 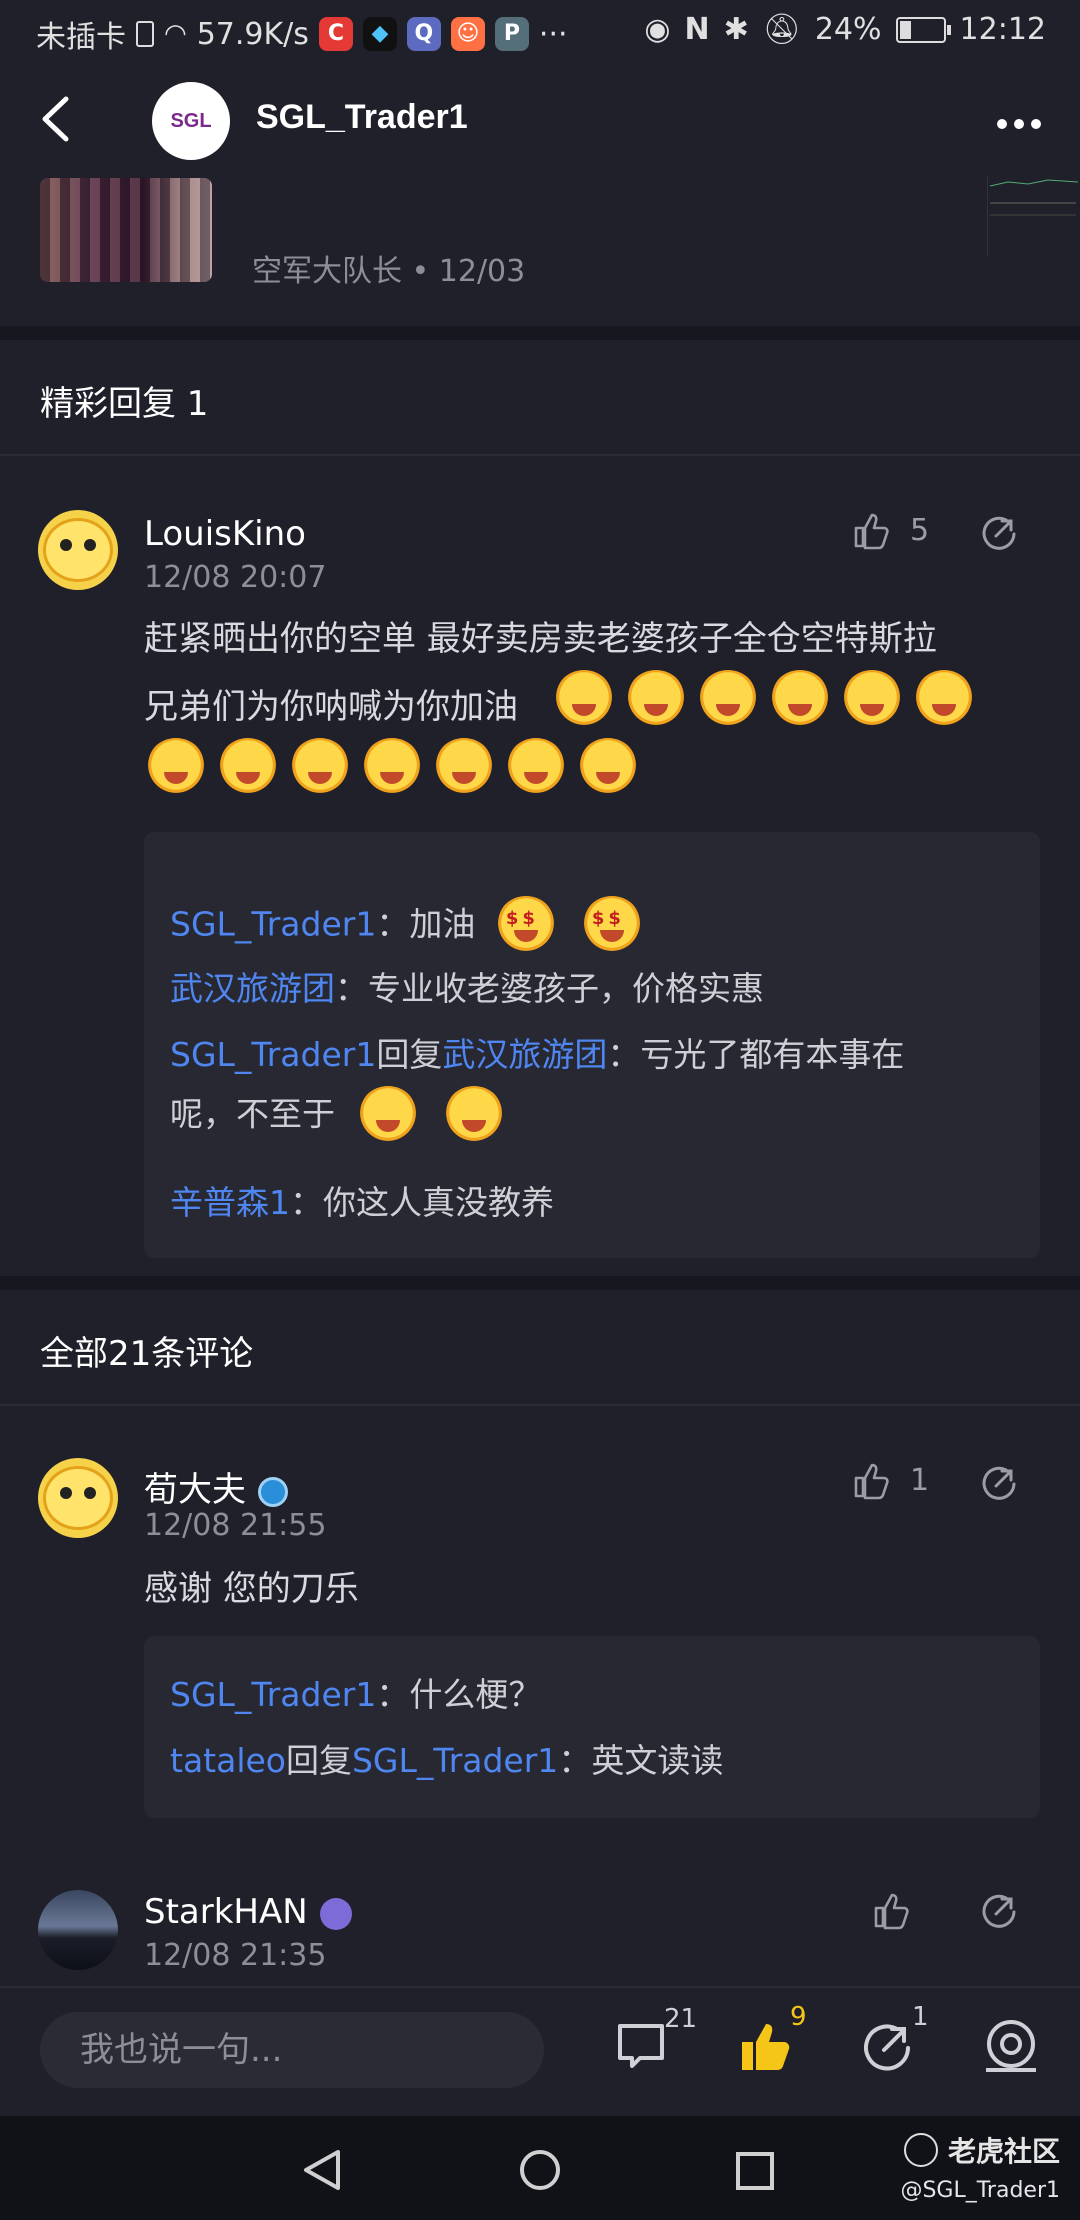 I want to click on comment-username: 荀大夫, so click(x=216, y=1486).